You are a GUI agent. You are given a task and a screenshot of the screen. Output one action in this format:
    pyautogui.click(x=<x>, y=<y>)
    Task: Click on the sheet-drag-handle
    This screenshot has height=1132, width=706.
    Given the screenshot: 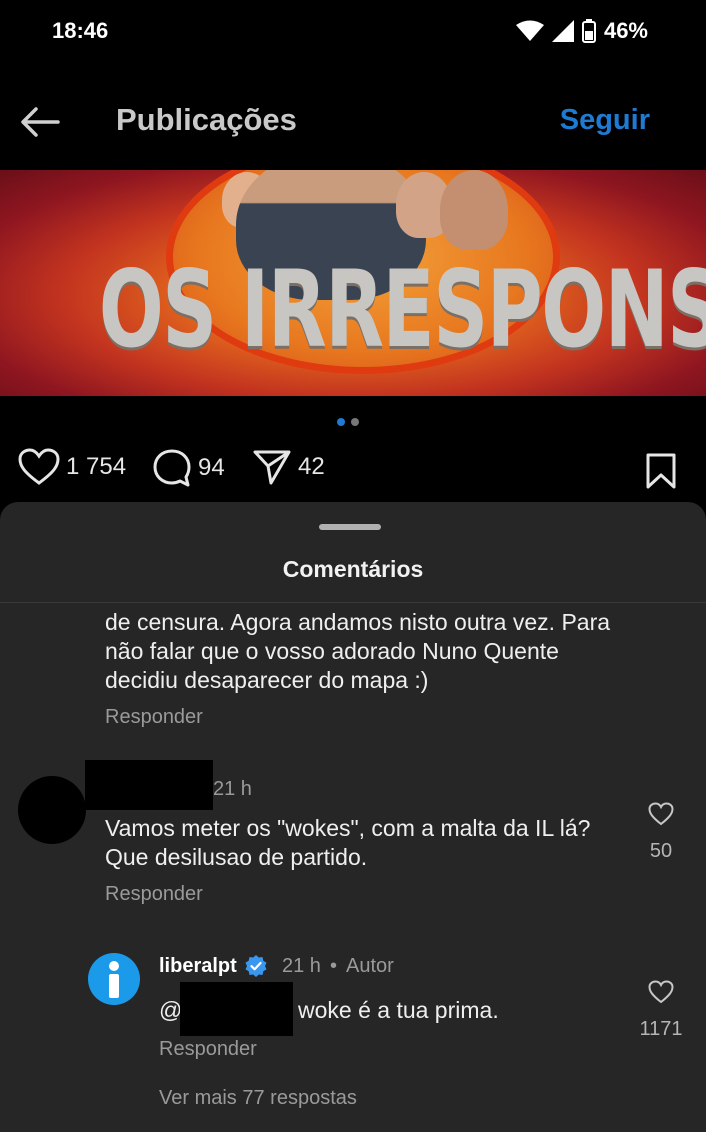 What is the action you would take?
    pyautogui.click(x=350, y=527)
    